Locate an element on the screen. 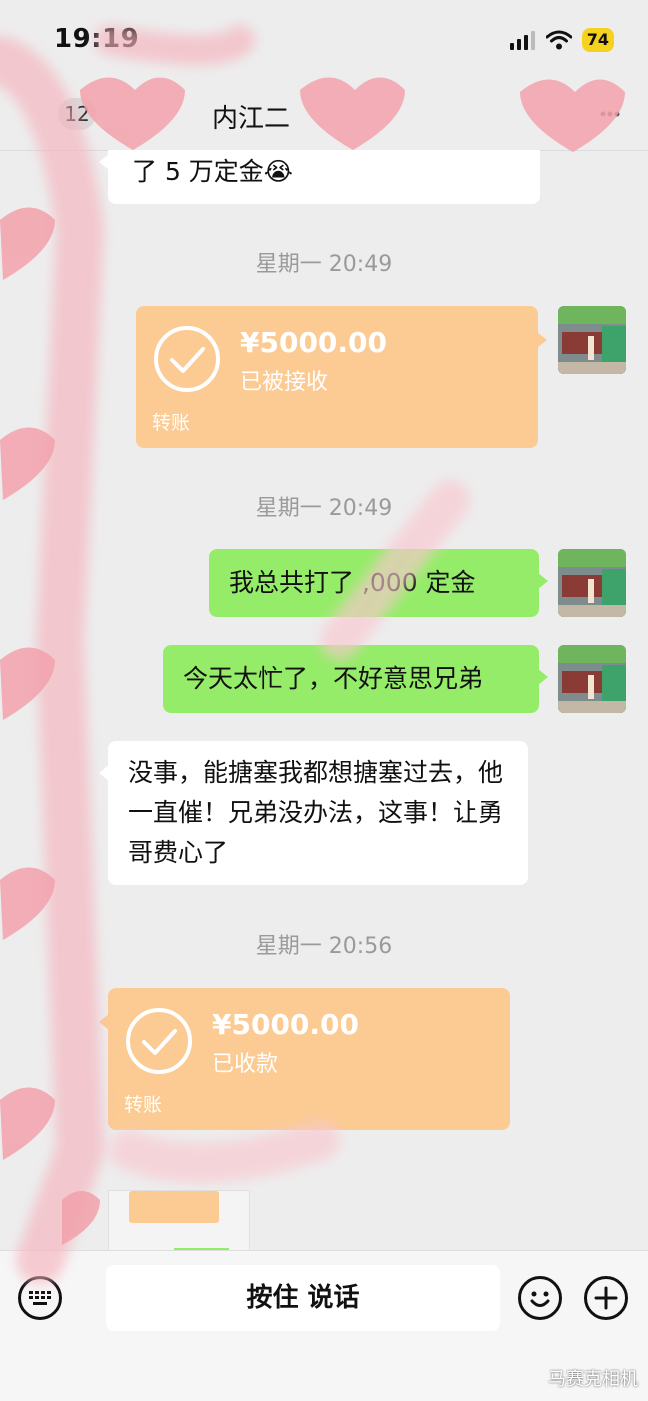  message-text: 今天太忙了，不好意思兄弟 is located at coordinates (333, 678).